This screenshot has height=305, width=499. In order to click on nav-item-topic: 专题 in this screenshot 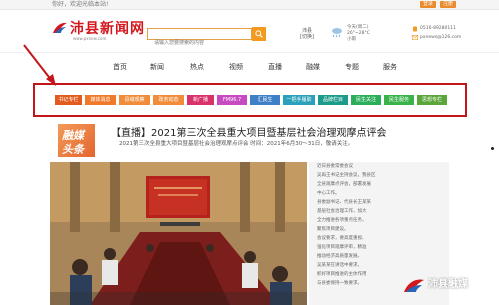, I will do `click(352, 67)`.